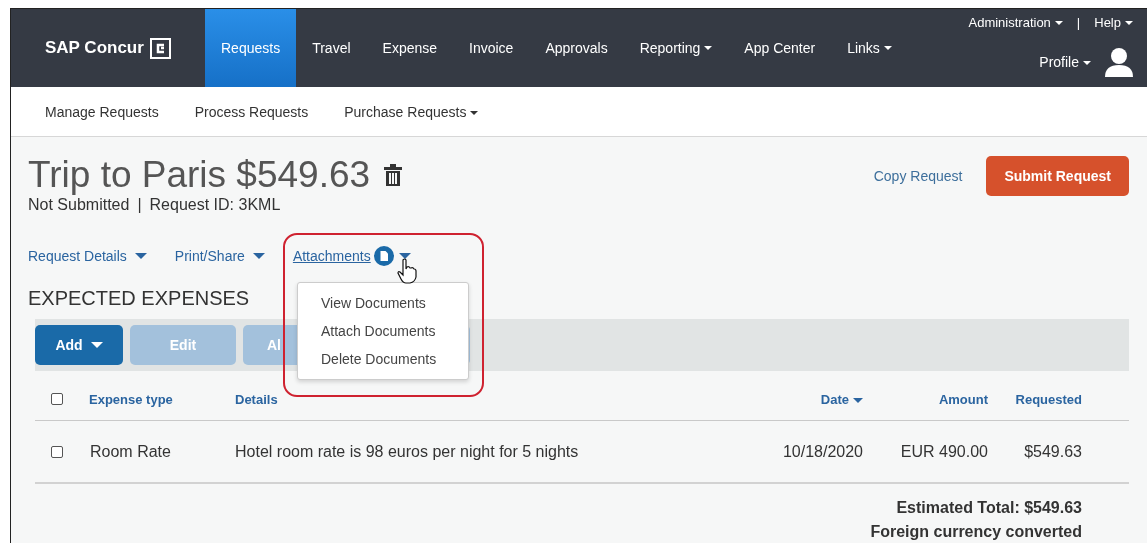  I want to click on menu-link: Request Details, so click(77, 256).